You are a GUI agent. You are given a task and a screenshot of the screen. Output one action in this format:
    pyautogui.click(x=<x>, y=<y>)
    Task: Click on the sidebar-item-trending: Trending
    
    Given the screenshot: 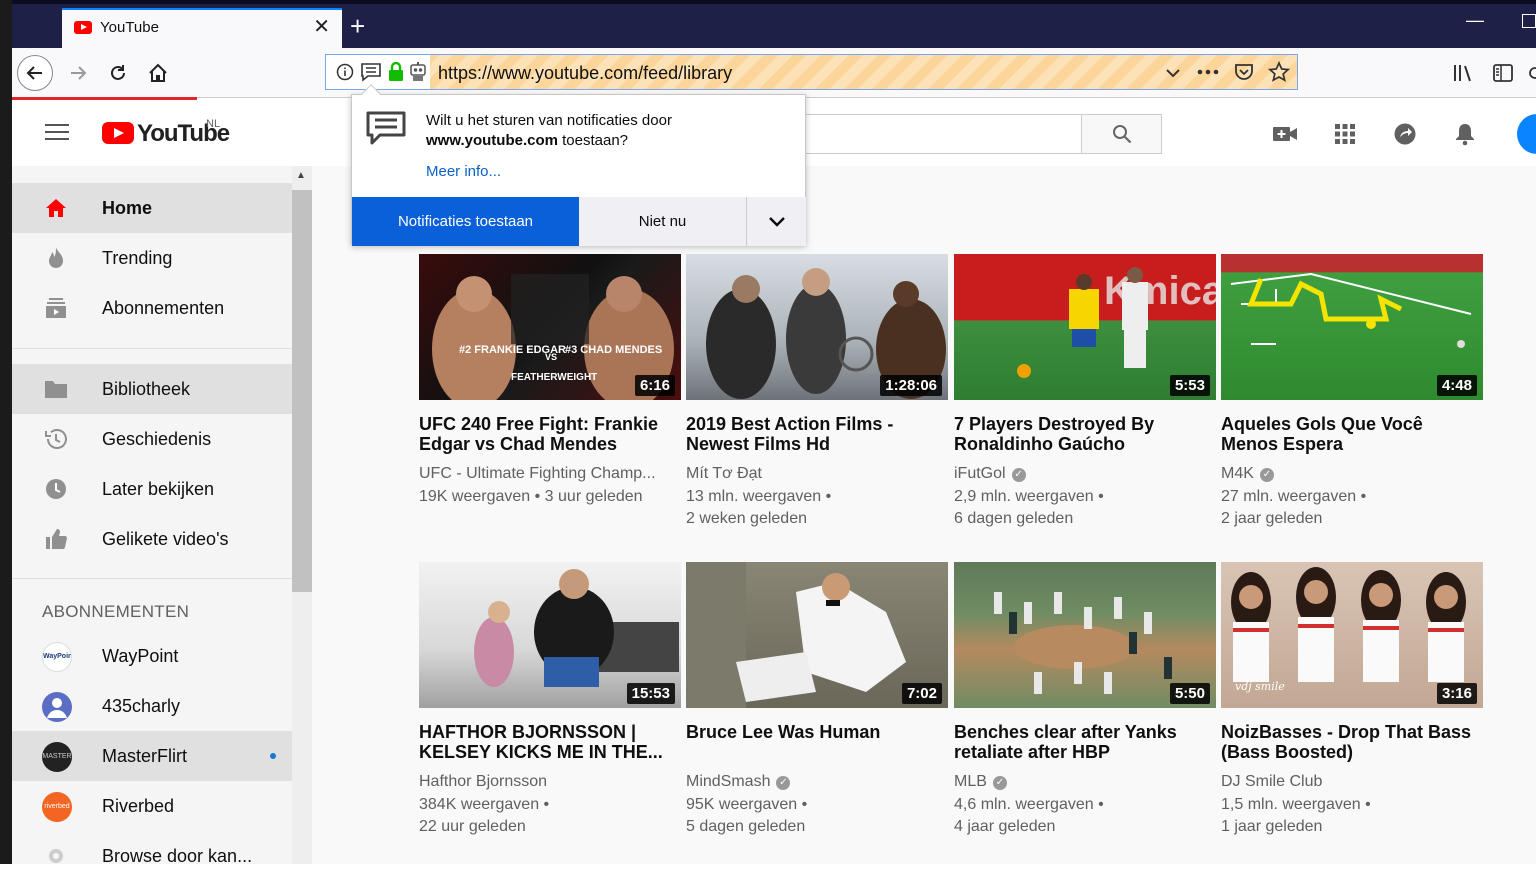 What is the action you would take?
    pyautogui.click(x=152, y=258)
    